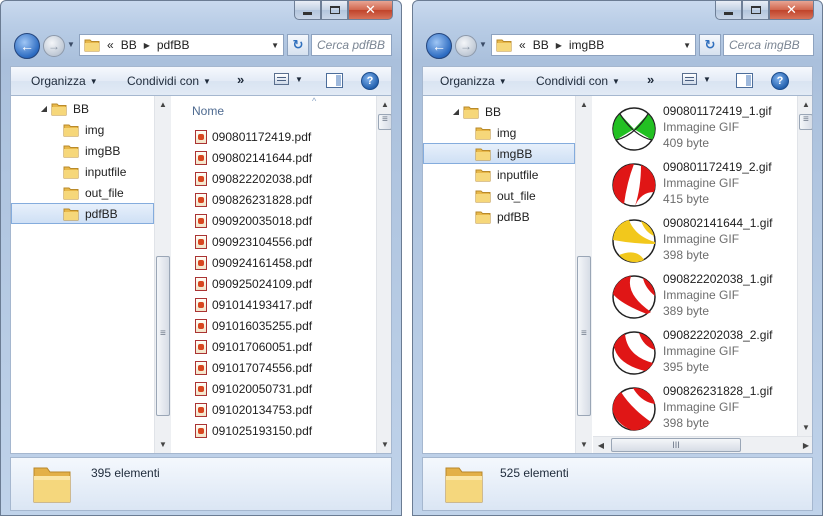 The height and width of the screenshot is (516, 823). I want to click on column-header-name: Nome, so click(208, 111).